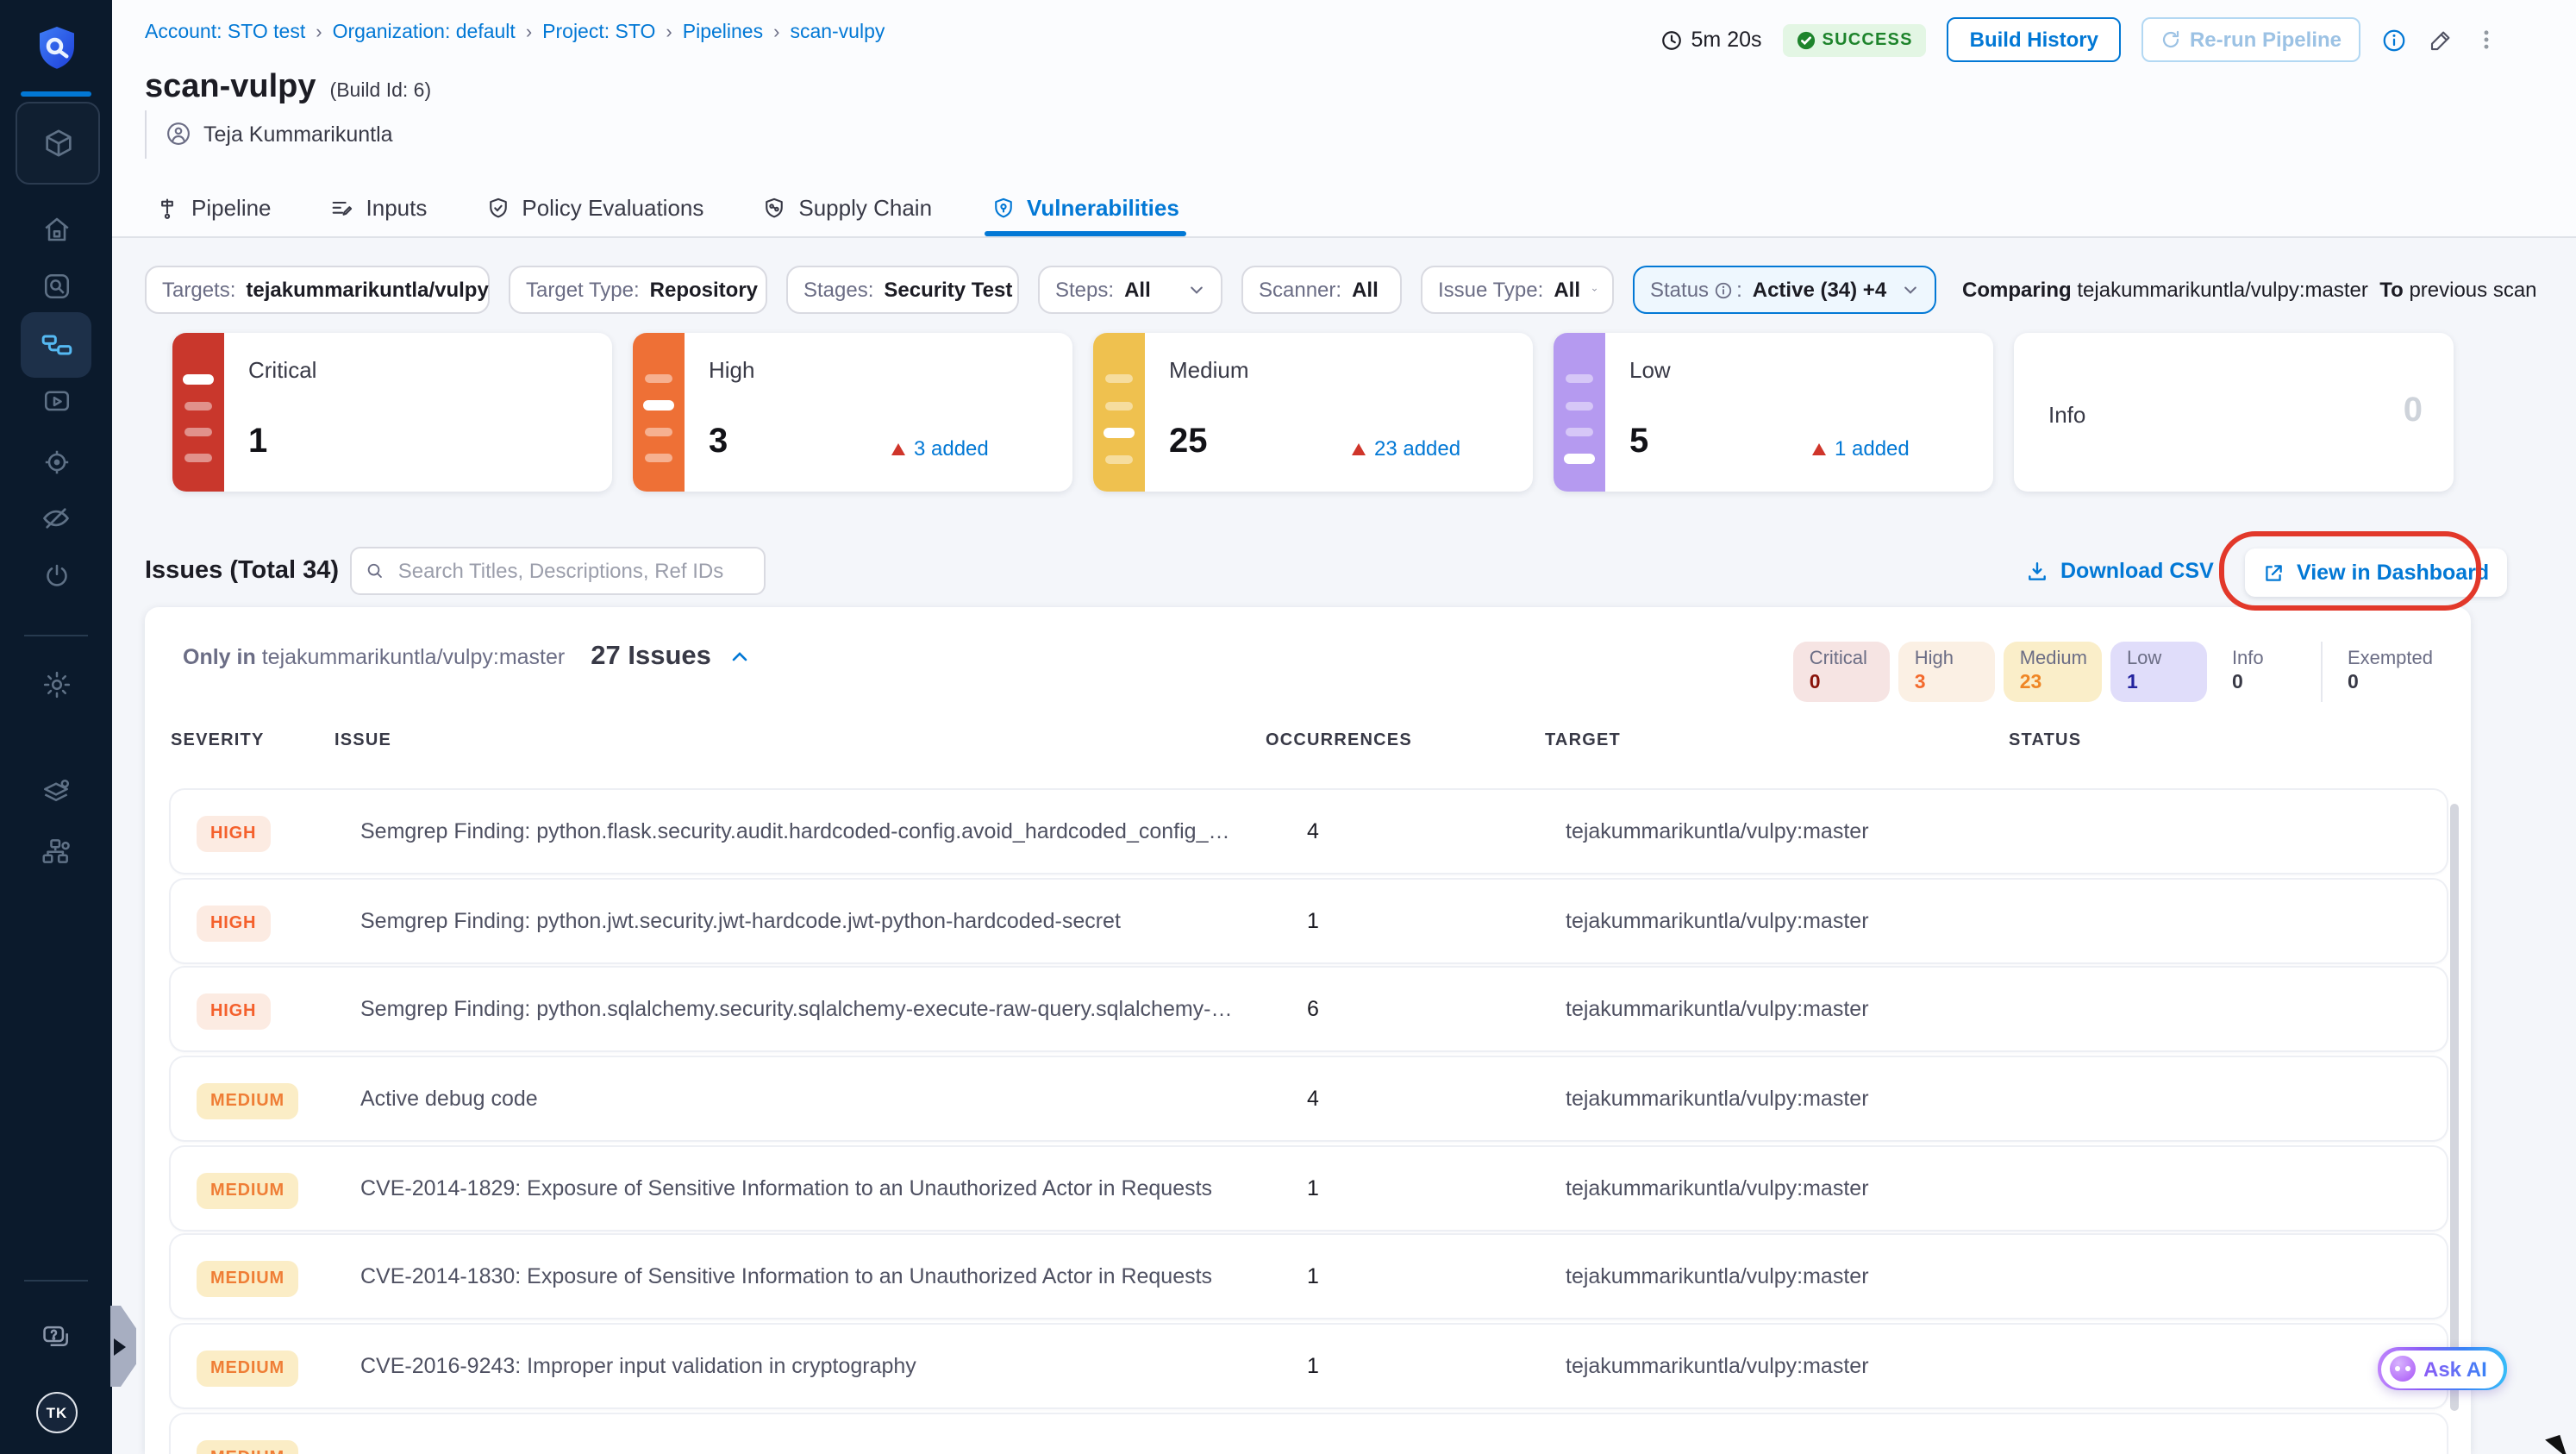 The height and width of the screenshot is (1454, 2576). Describe the element at coordinates (56, 462) in the screenshot. I see `sidebar-item-targets` at that location.